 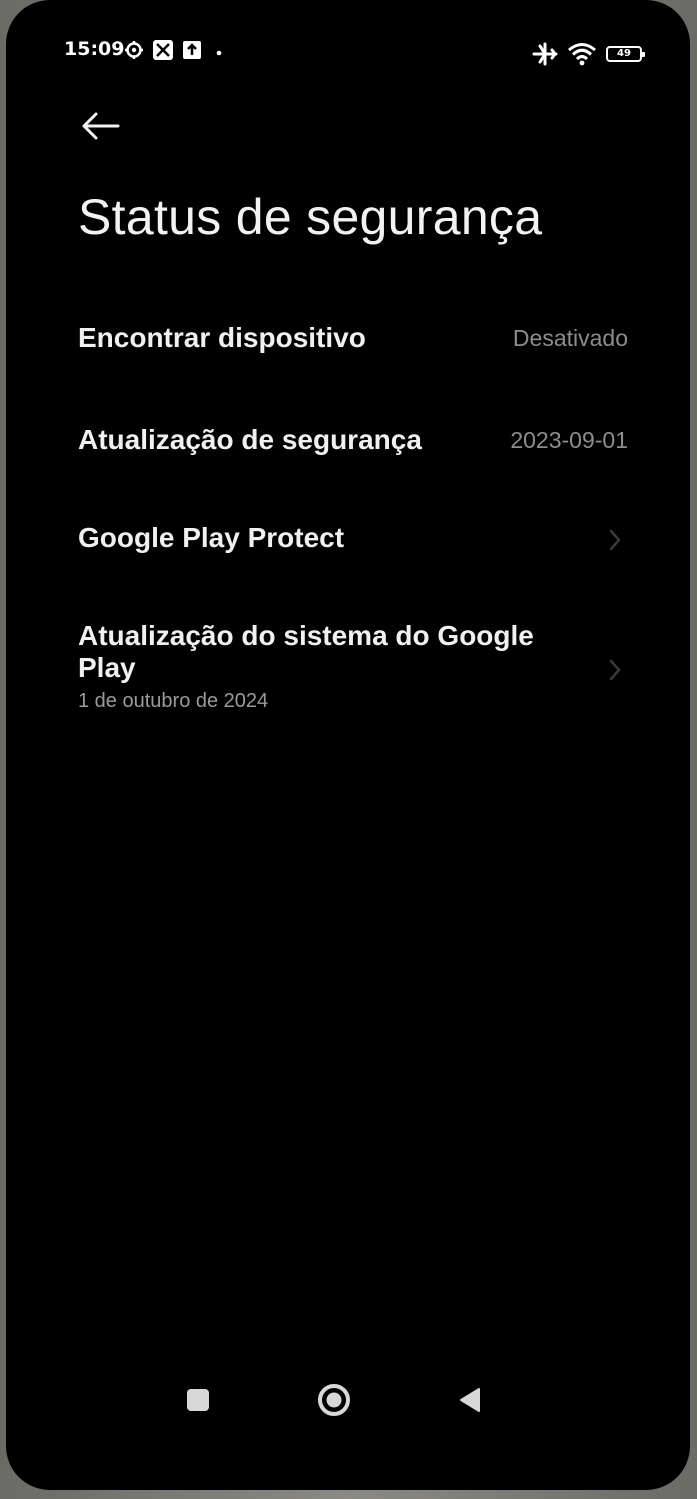 I want to click on airplane-mode-icon, so click(x=545, y=54).